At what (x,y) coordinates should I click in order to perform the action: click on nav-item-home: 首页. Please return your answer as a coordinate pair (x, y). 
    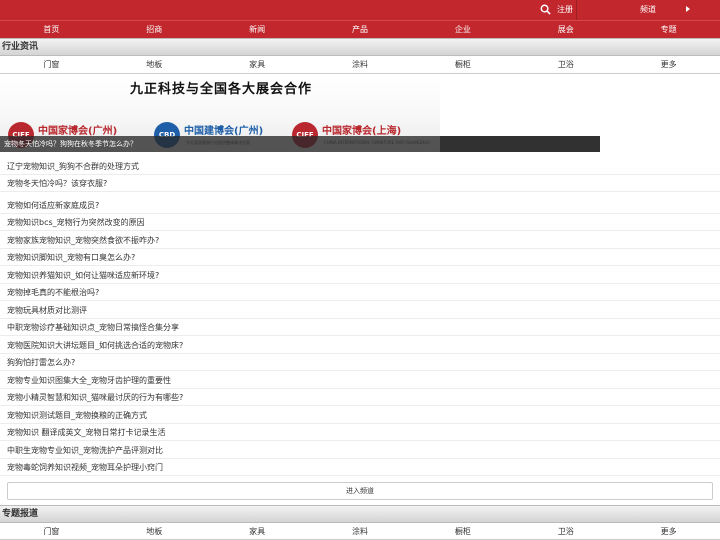
    Looking at the image, I should click on (51, 29).